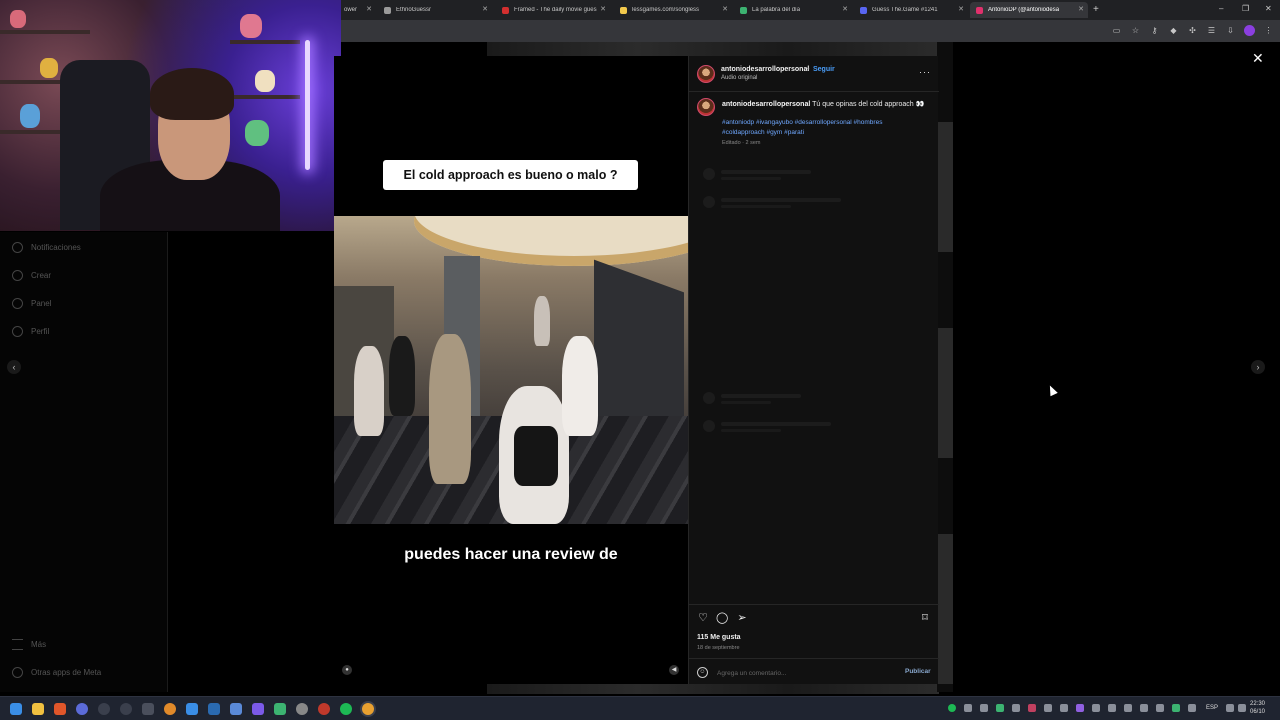 The height and width of the screenshot is (720, 1280). I want to click on modal-close-button: ✕, so click(1258, 58).